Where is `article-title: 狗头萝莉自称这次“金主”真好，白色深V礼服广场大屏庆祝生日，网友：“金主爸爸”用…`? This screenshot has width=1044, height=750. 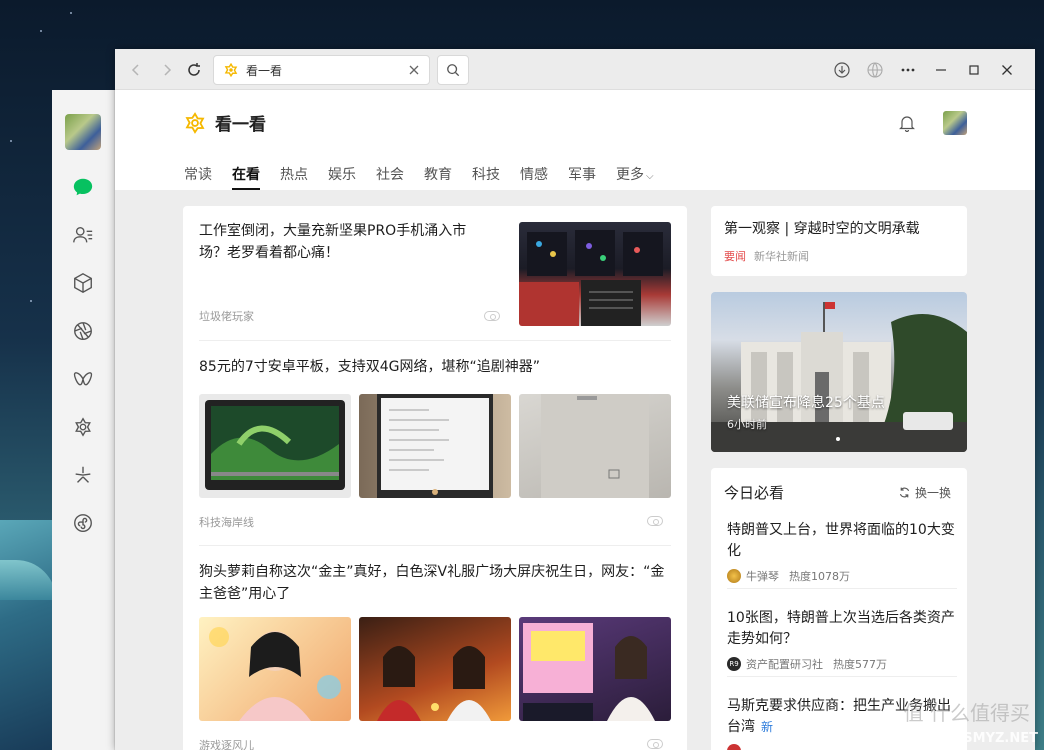
article-title: 狗头萝莉自称这次“金主”真好，白色深V礼服广场大屏庆祝生日，网友：“金主爸爸”用… is located at coordinates (435, 583).